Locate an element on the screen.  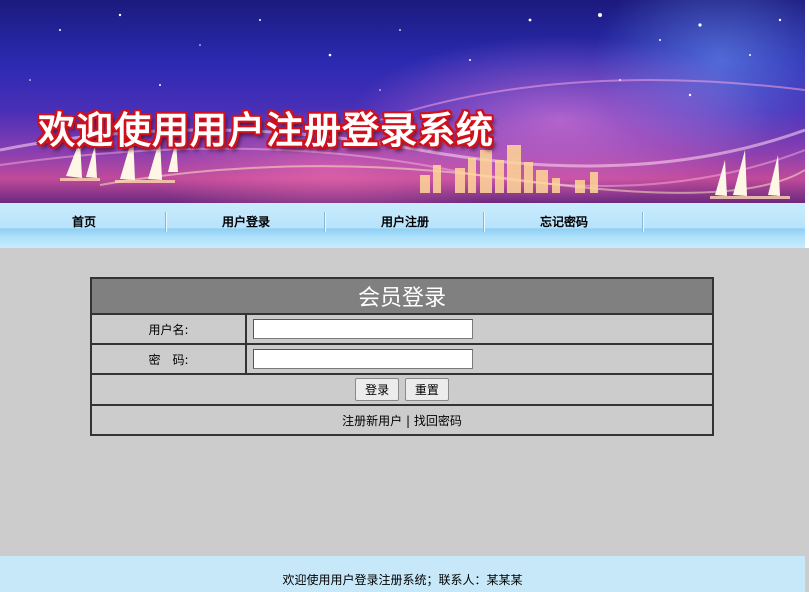
link-row: 注册新用户 | 找回密码 is located at coordinates (402, 420).